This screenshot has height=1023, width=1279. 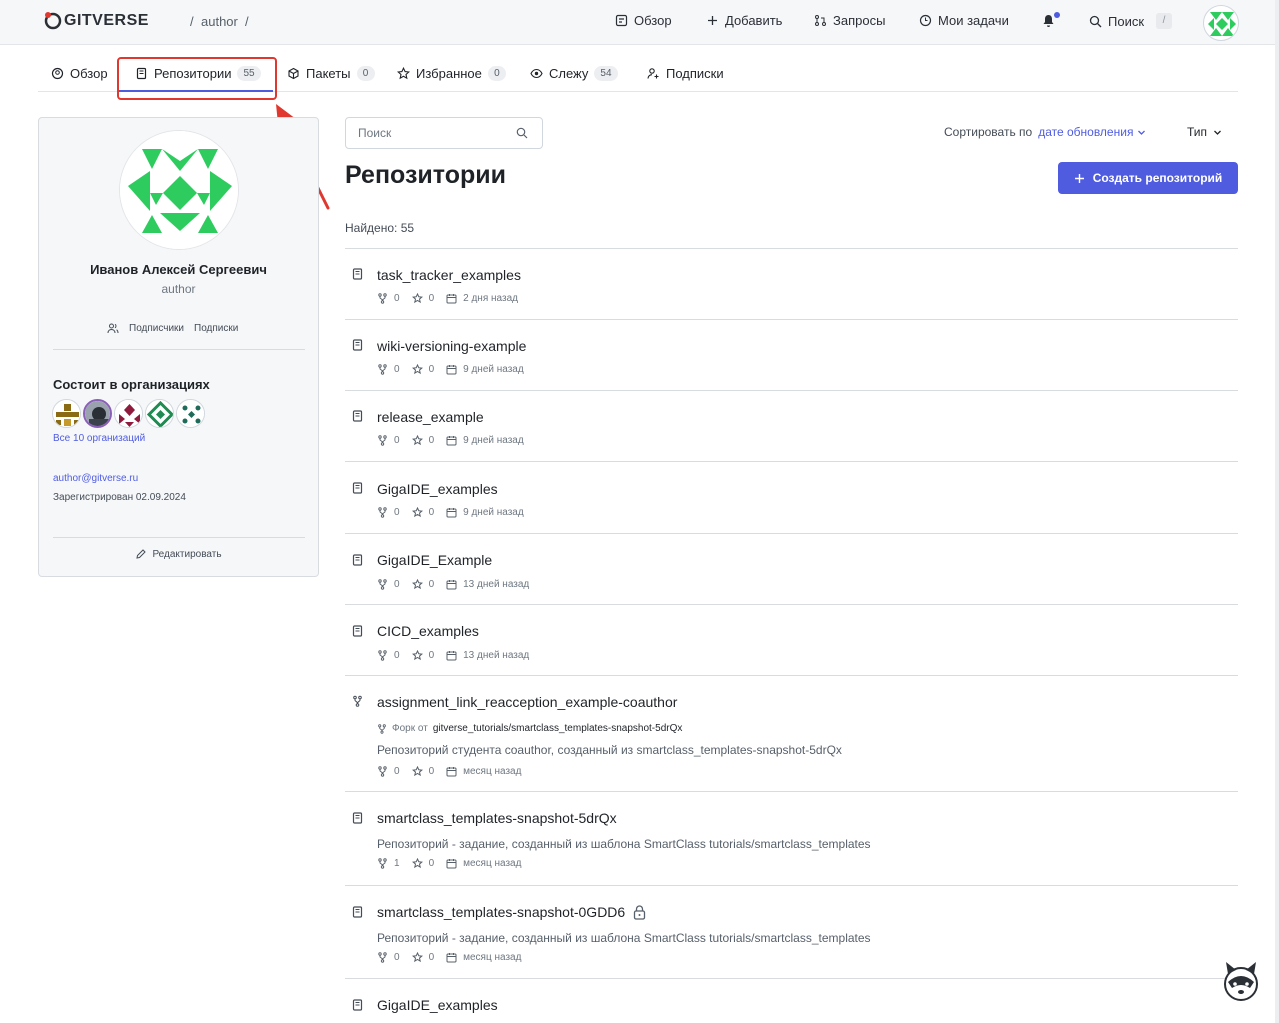 I want to click on logo-icon, so click(x=53, y=21).